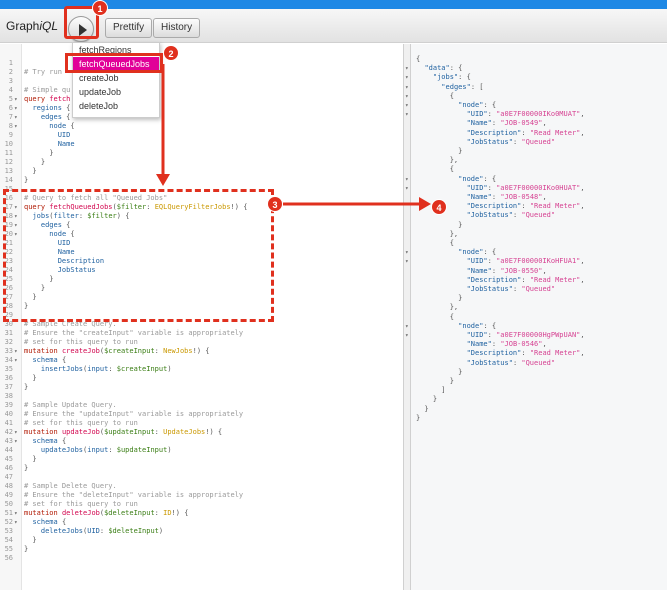 The width and height of the screenshot is (667, 590). Describe the element at coordinates (163, 180) in the screenshot. I see `arrow-head-down` at that location.